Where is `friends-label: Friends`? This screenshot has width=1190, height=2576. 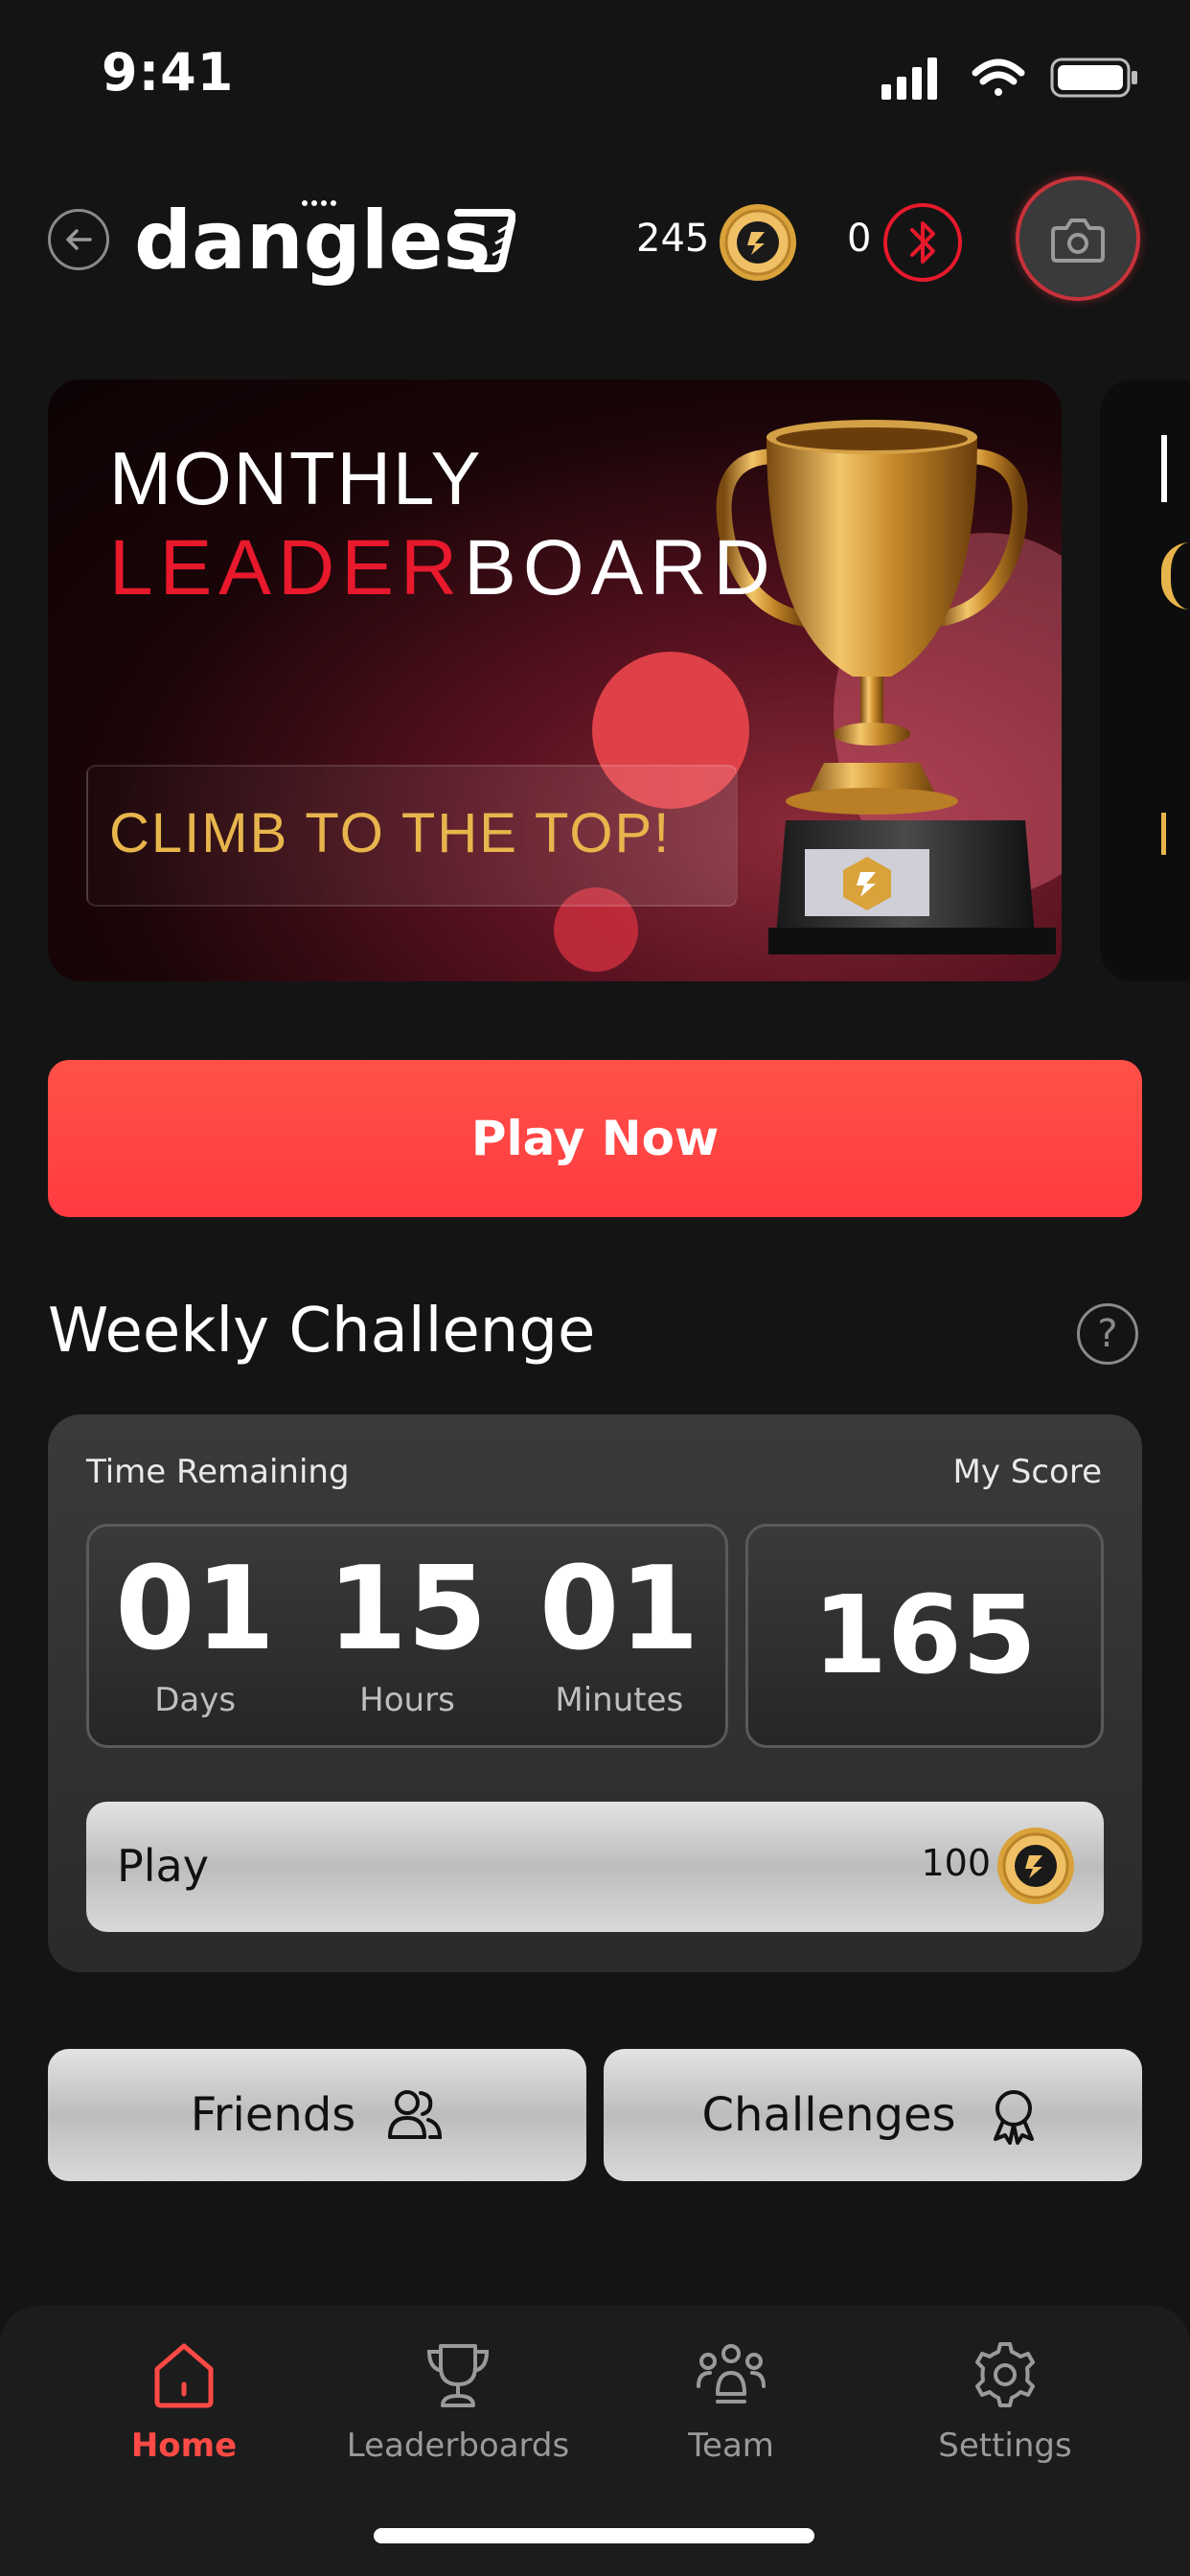 friends-label: Friends is located at coordinates (273, 2115).